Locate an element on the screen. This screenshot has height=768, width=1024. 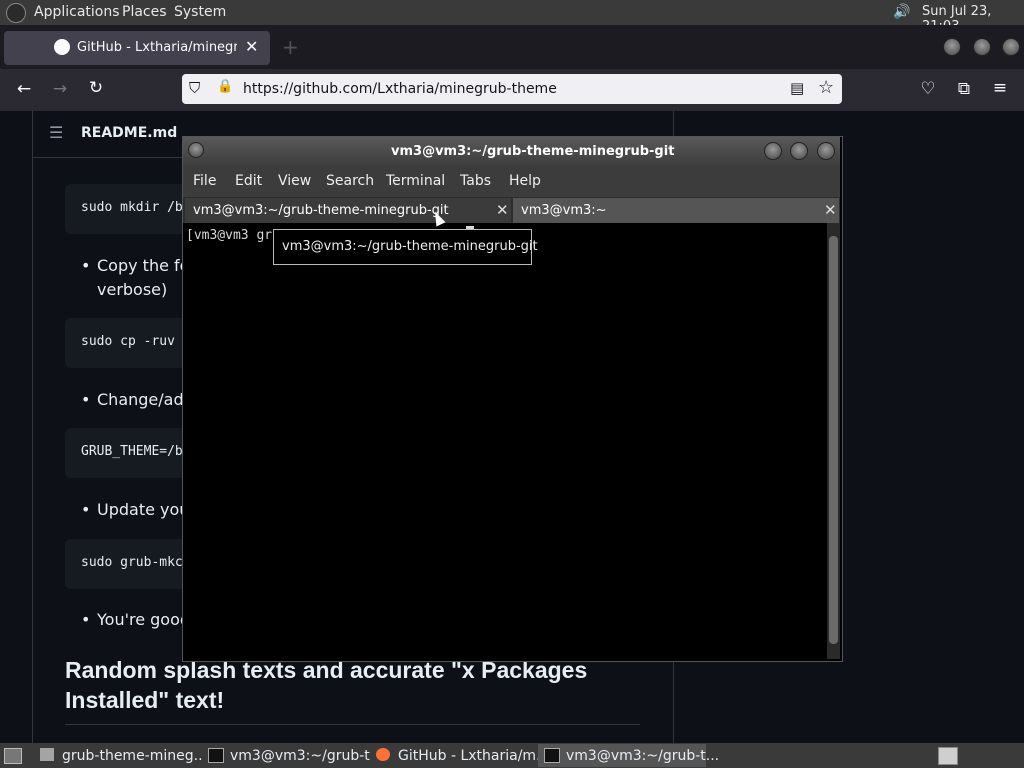
menu-view: View is located at coordinates (294, 181).